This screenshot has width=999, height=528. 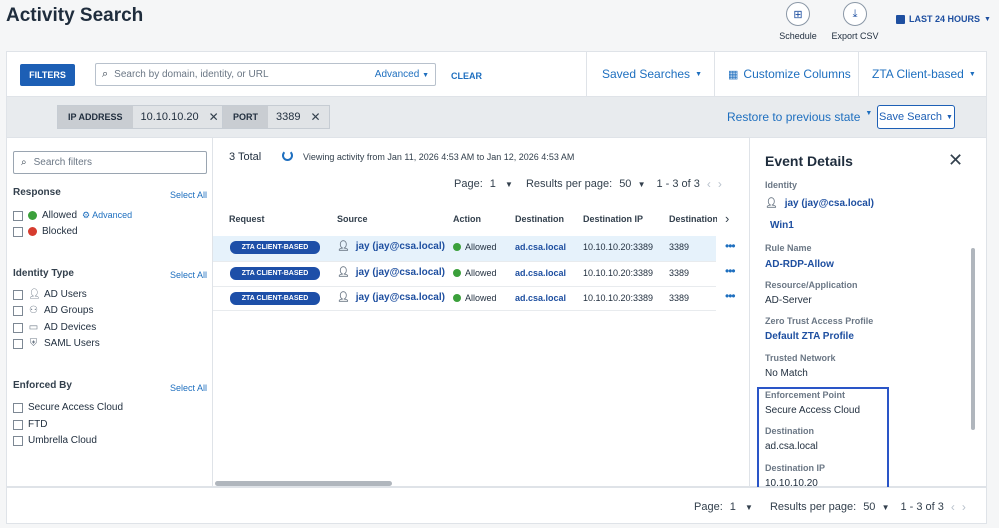 I want to click on chip-value: 3389, so click(x=288, y=117).